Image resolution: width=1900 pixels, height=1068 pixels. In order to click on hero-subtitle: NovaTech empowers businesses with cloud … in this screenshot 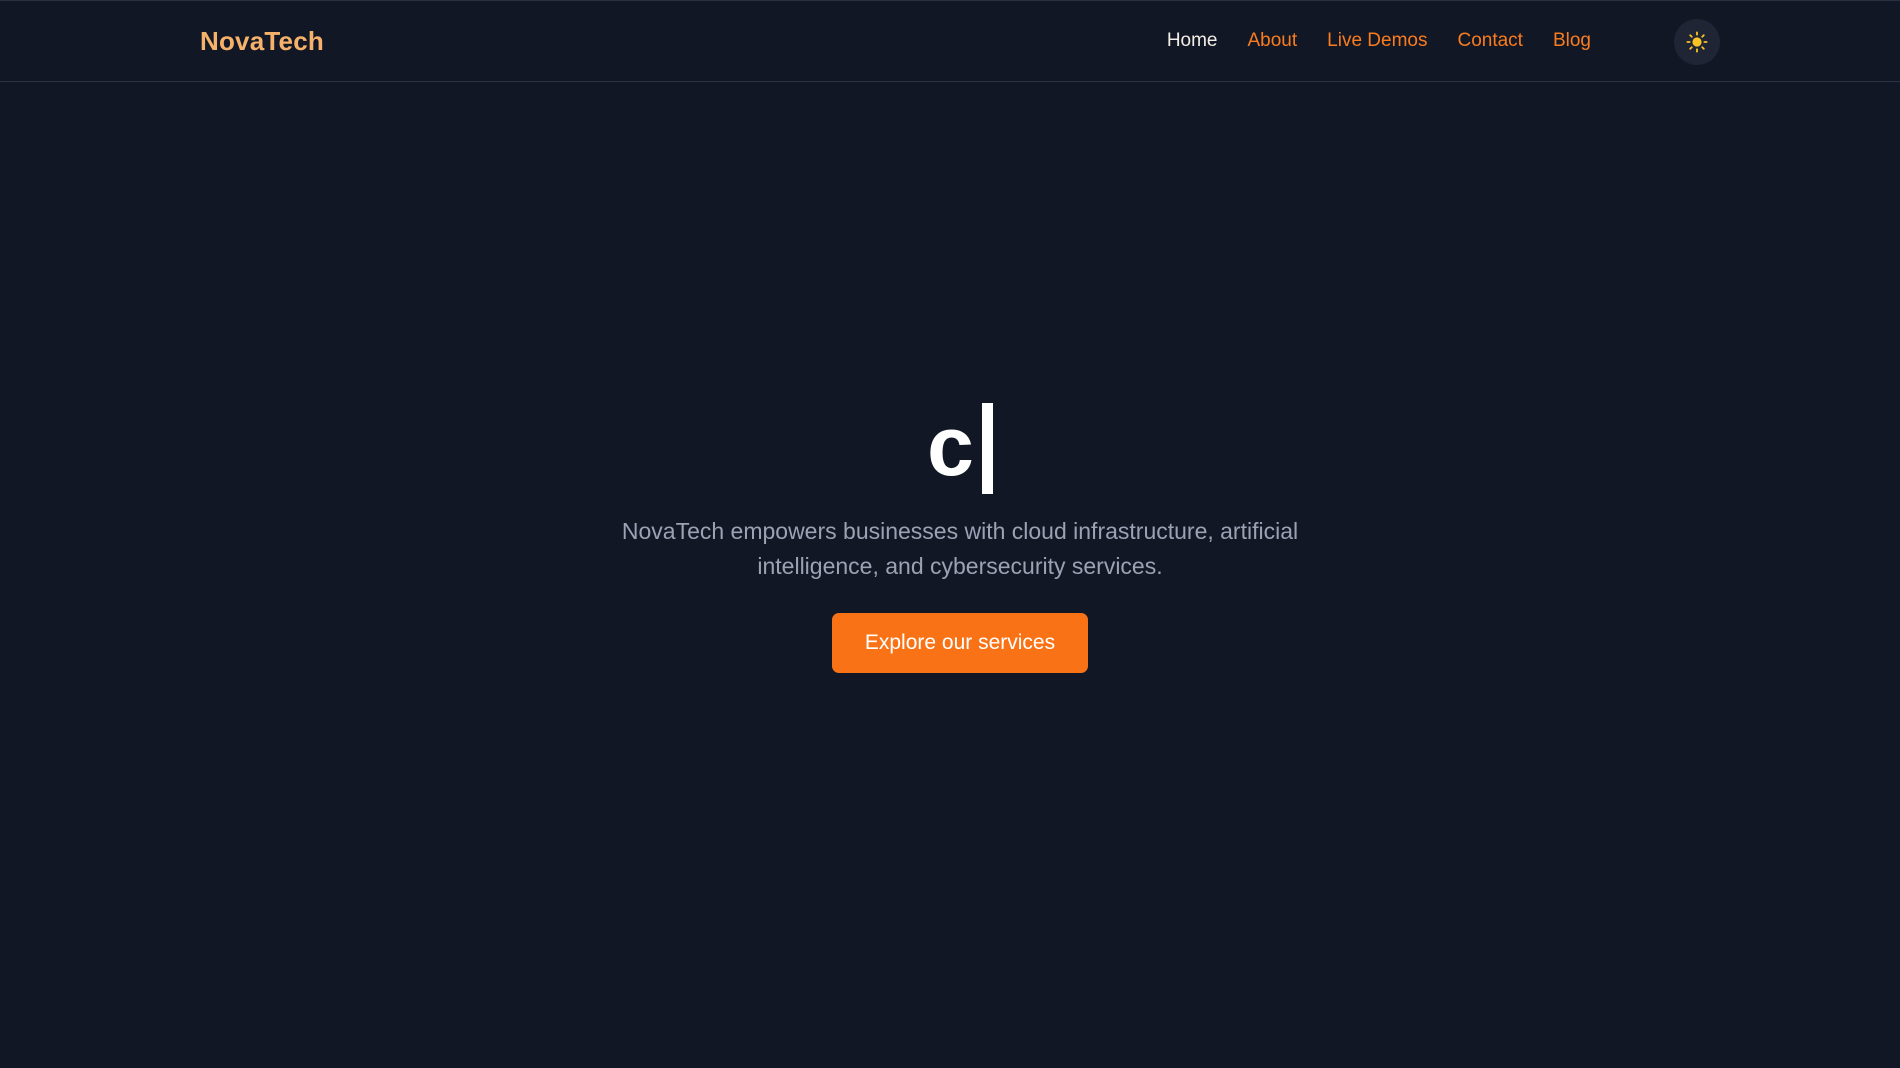, I will do `click(960, 548)`.